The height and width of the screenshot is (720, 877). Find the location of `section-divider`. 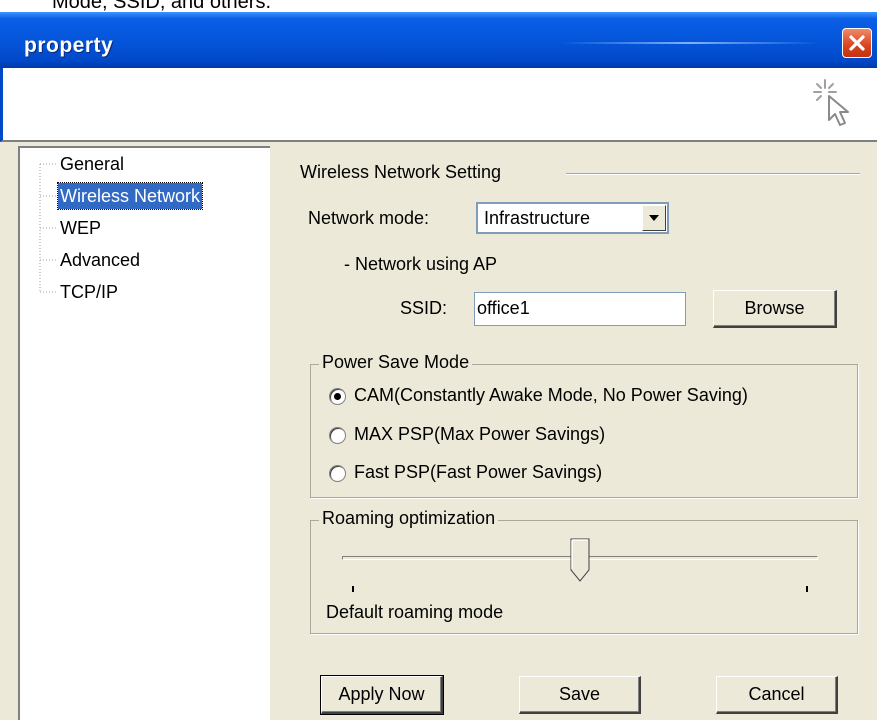

section-divider is located at coordinates (713, 174).